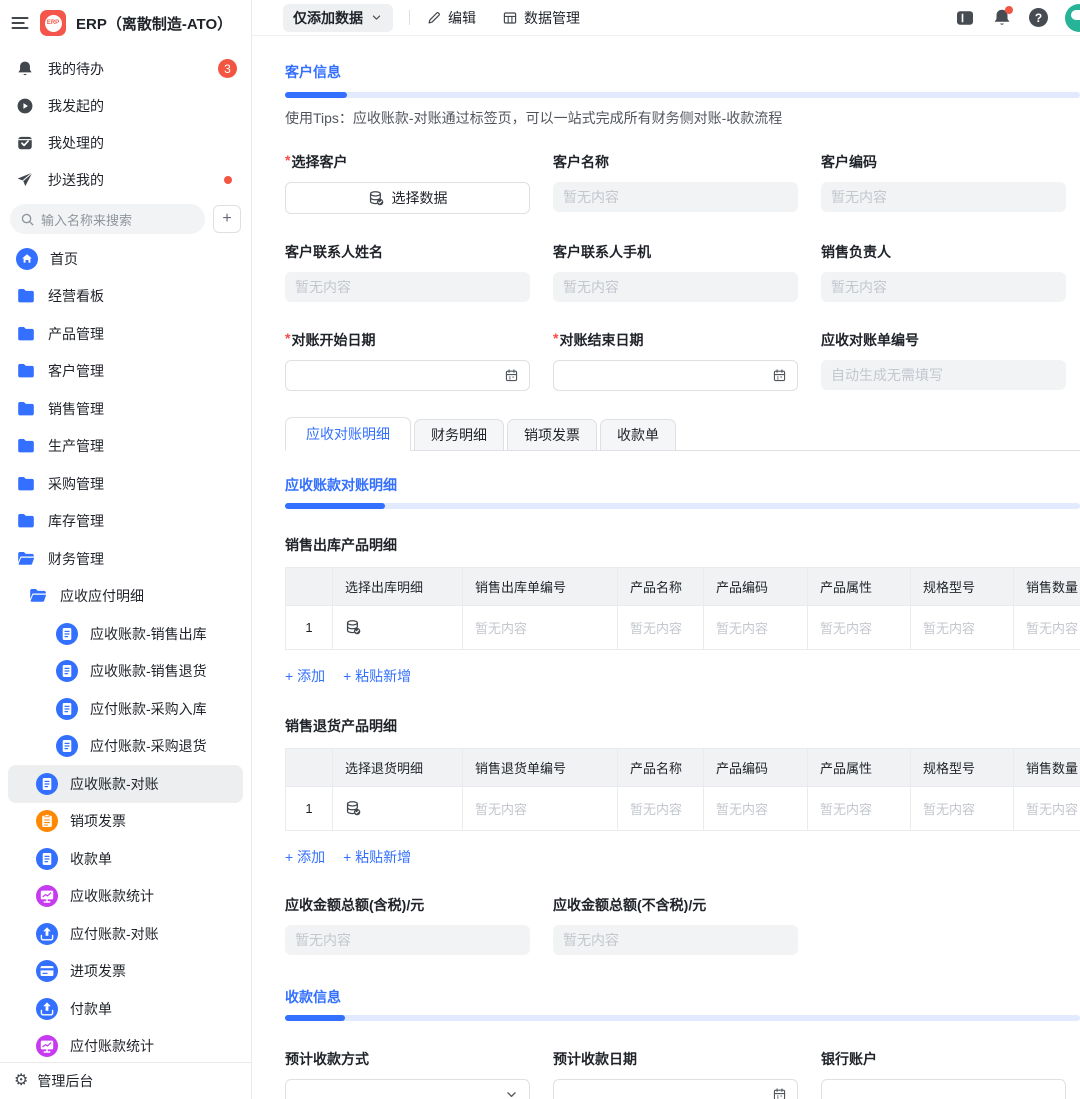 The height and width of the screenshot is (1099, 1080). What do you see at coordinates (451, 18) in the screenshot?
I see `edit-button: 编辑` at bounding box center [451, 18].